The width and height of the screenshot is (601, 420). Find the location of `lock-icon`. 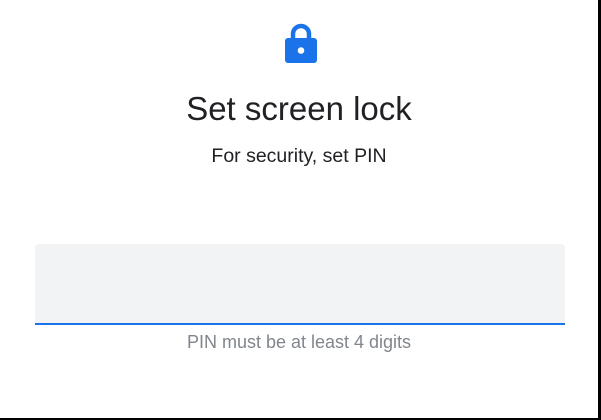

lock-icon is located at coordinates (301, 43).